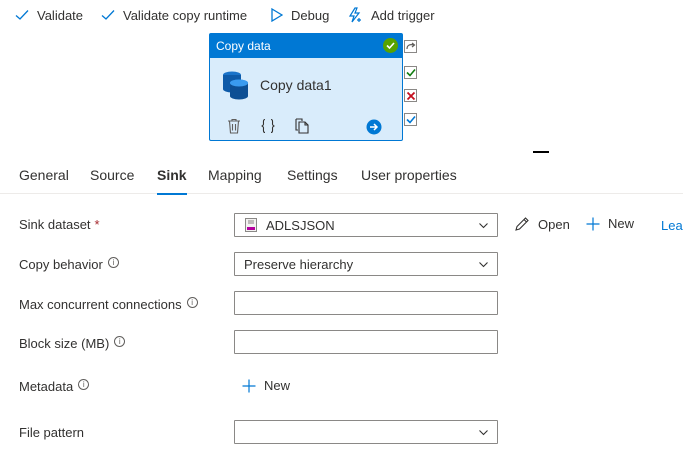 Image resolution: width=683 pixels, height=457 pixels. I want to click on file-pattern-select, so click(366, 432).